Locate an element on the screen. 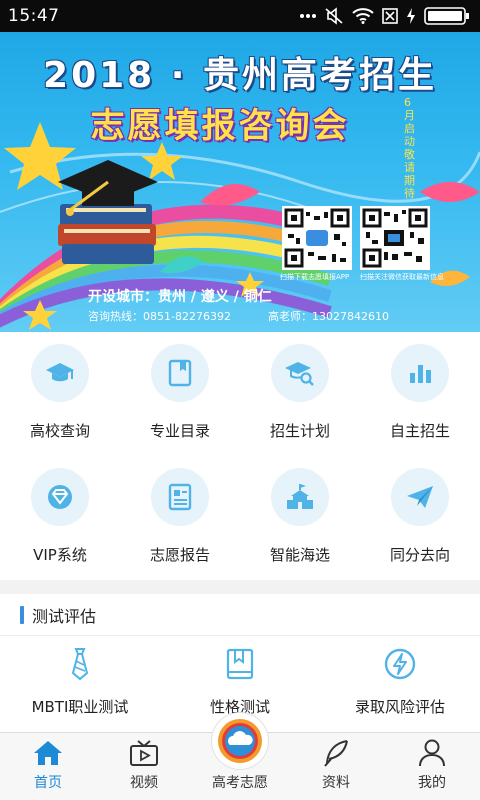 The width and height of the screenshot is (480, 800). banner-date-note: 6月启动 敬请期待 is located at coordinates (409, 148).